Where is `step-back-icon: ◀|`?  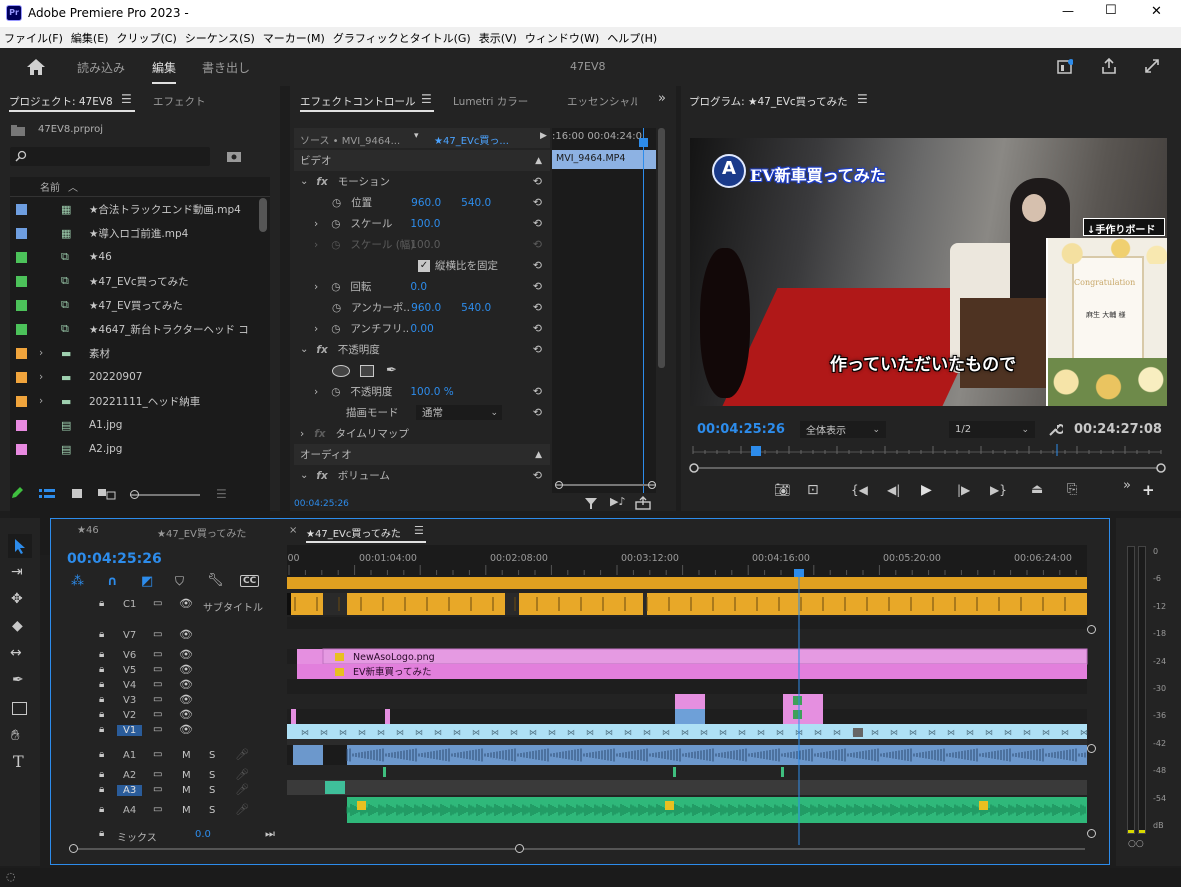
step-back-icon: ◀| is located at coordinates (893, 490).